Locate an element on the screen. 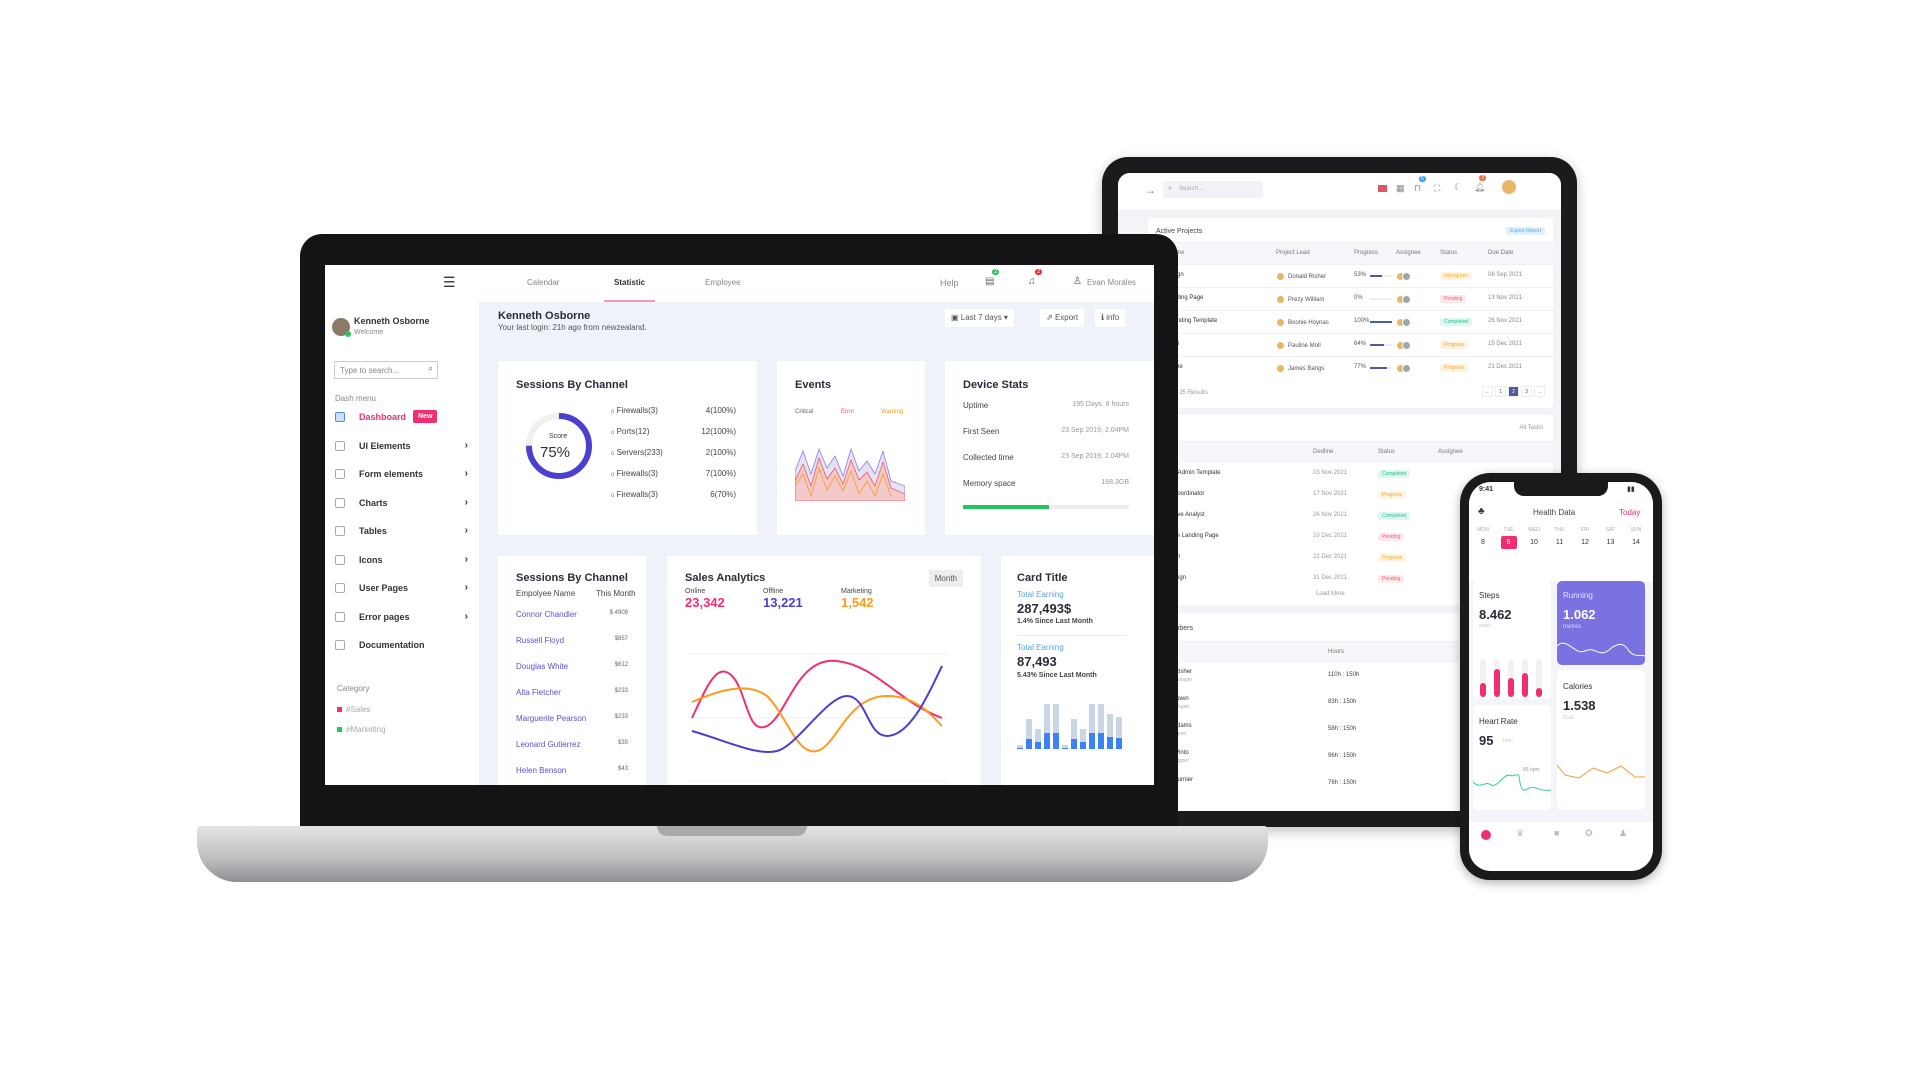 The height and width of the screenshot is (1080, 1920). date-range-dropdown: ▣ Last 7 days ▾ is located at coordinates (979, 318).